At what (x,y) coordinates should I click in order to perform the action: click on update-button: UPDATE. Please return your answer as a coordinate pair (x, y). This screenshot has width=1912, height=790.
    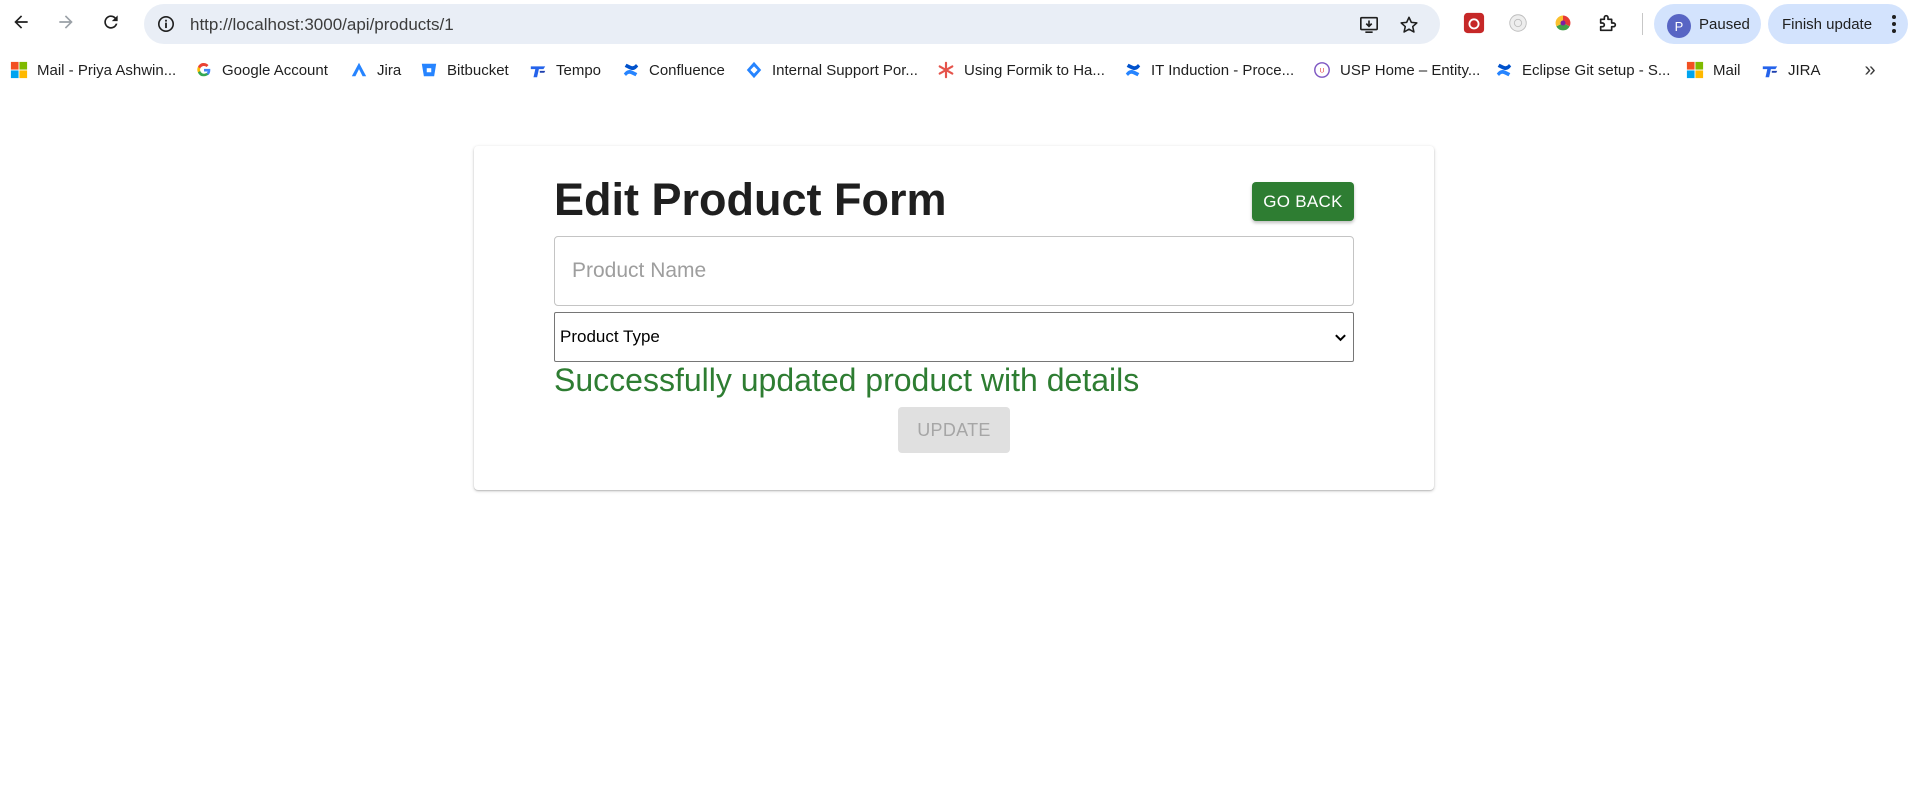
    Looking at the image, I should click on (954, 430).